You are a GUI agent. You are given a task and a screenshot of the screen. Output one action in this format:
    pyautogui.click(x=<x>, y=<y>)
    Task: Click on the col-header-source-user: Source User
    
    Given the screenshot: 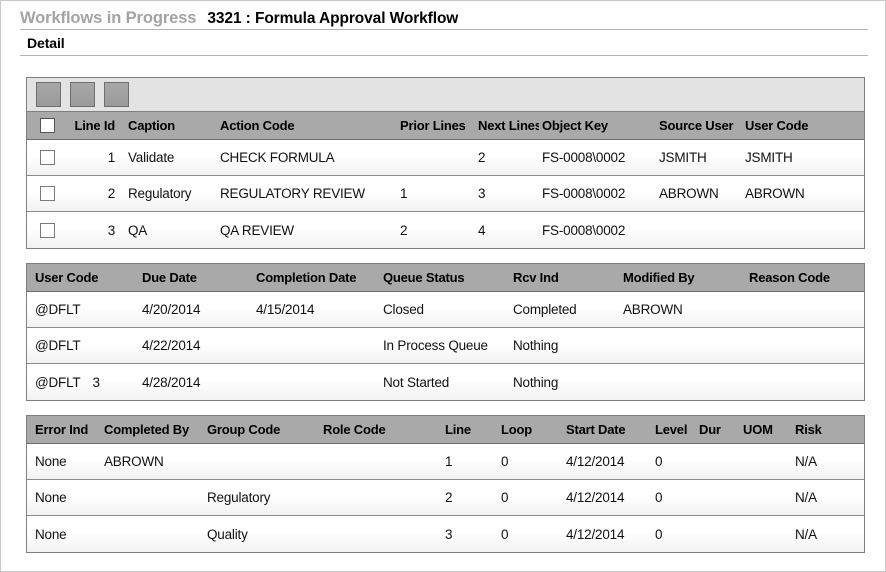 What is the action you would take?
    pyautogui.click(x=699, y=125)
    